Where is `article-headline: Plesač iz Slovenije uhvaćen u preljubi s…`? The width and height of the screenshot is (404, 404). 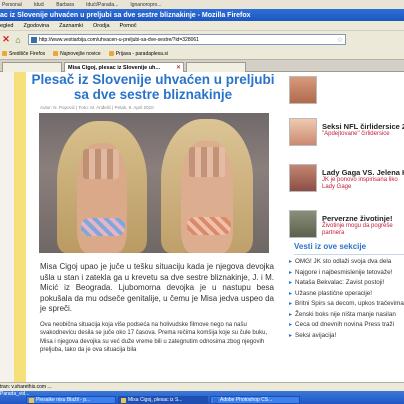
article-headline: Plesač iz Slovenije uhvaćen u preljubi s… is located at coordinates (153, 87).